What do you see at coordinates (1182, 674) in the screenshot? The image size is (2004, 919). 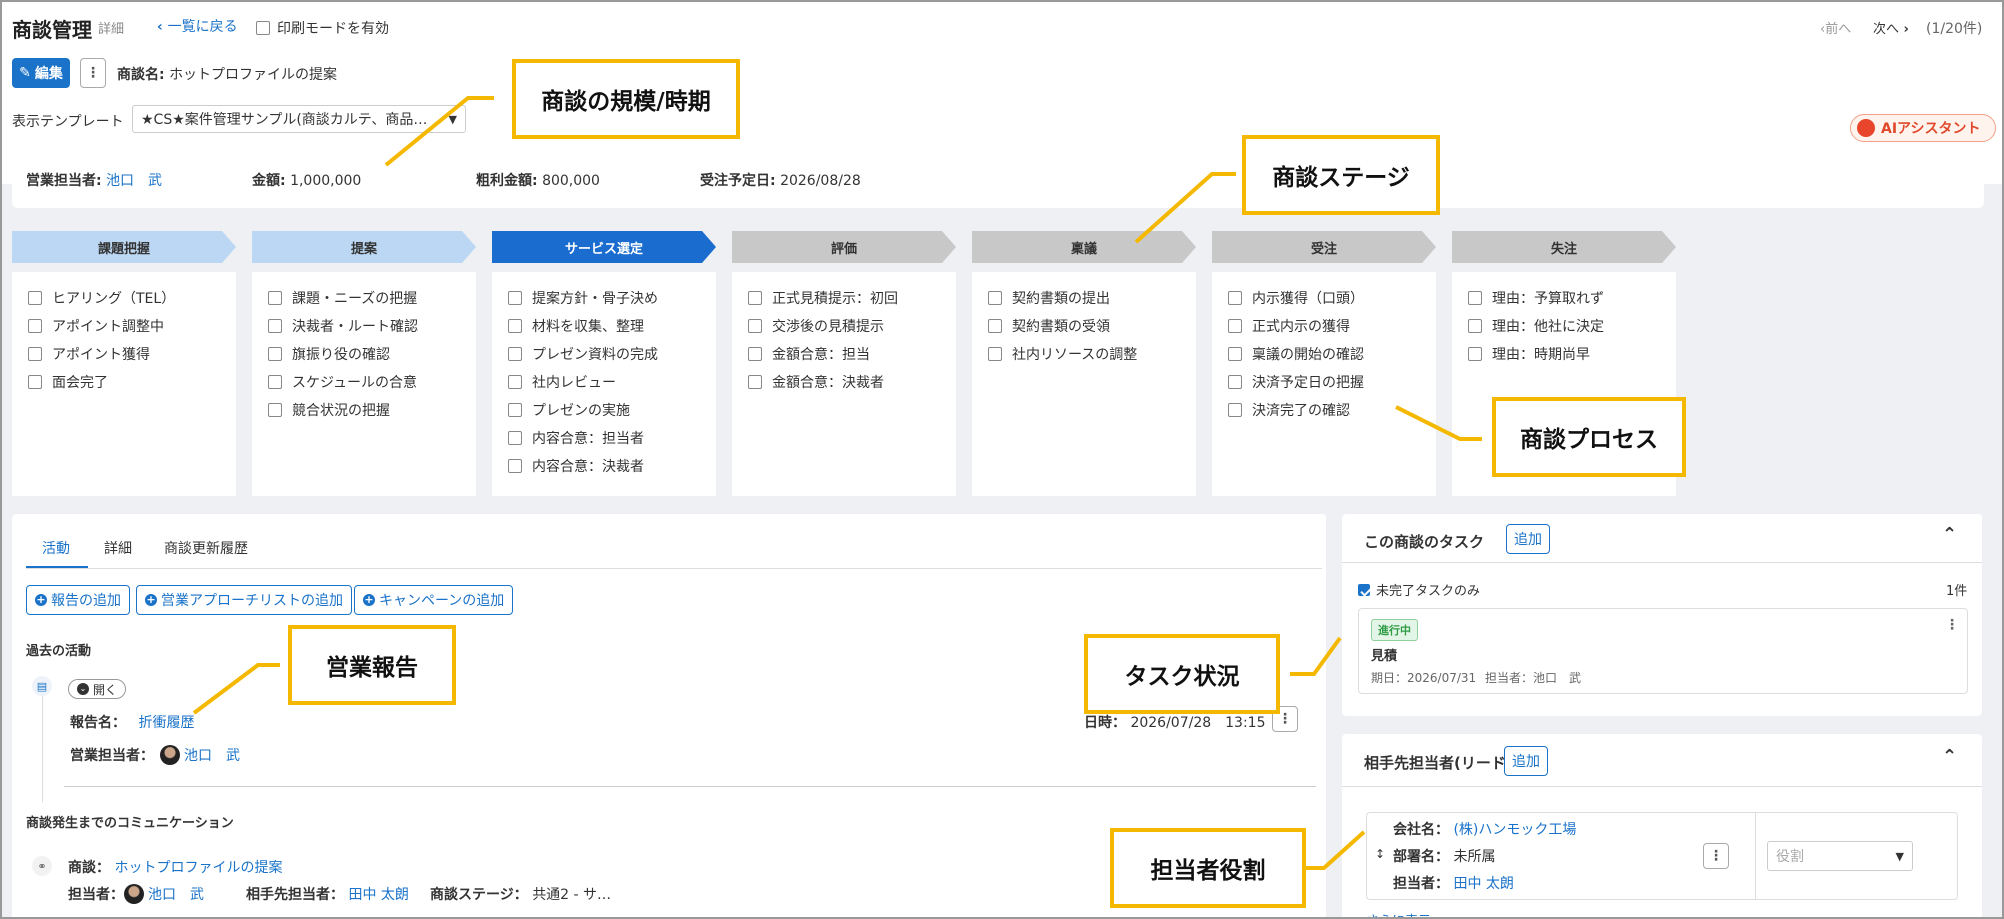 I see `callout-task: タスク状況` at bounding box center [1182, 674].